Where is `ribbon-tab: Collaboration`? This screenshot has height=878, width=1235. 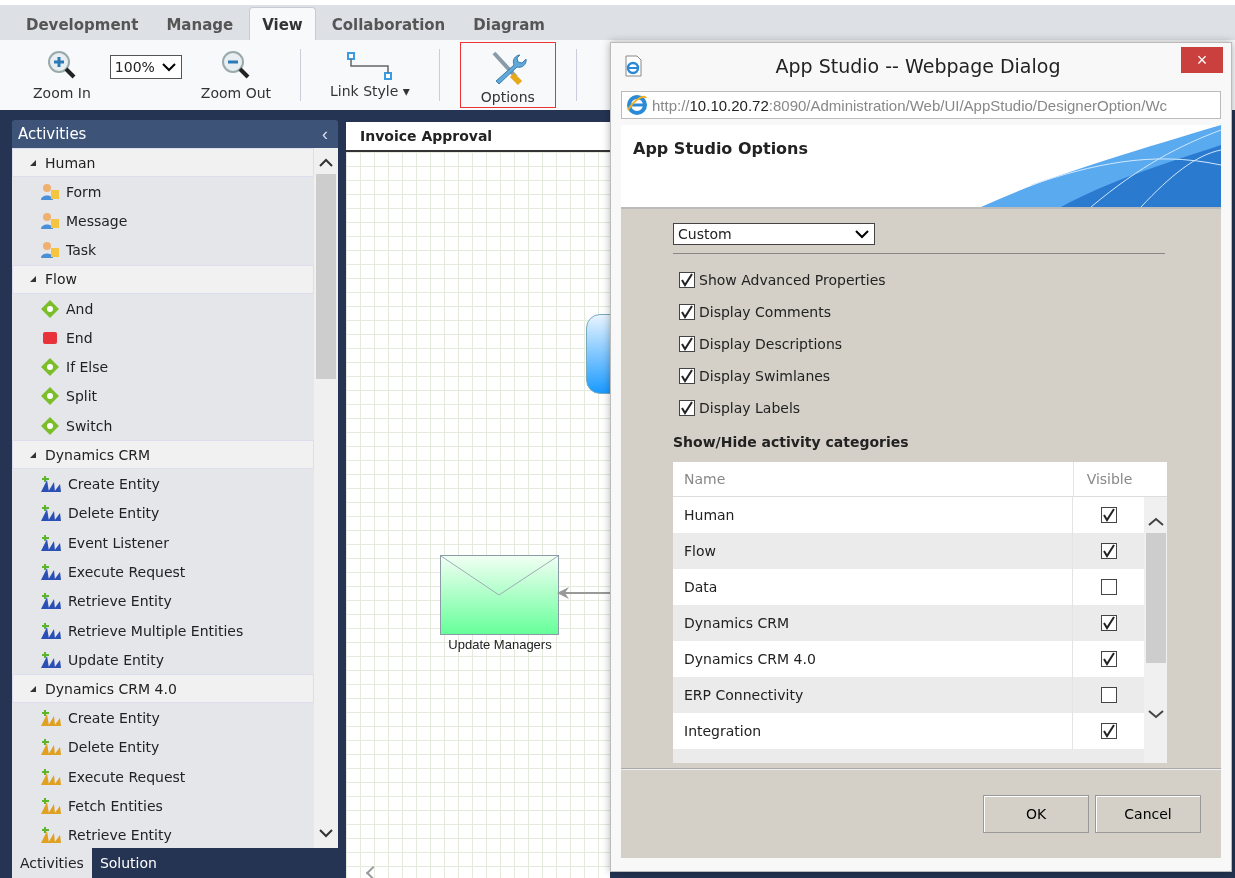 ribbon-tab: Collaboration is located at coordinates (388, 24).